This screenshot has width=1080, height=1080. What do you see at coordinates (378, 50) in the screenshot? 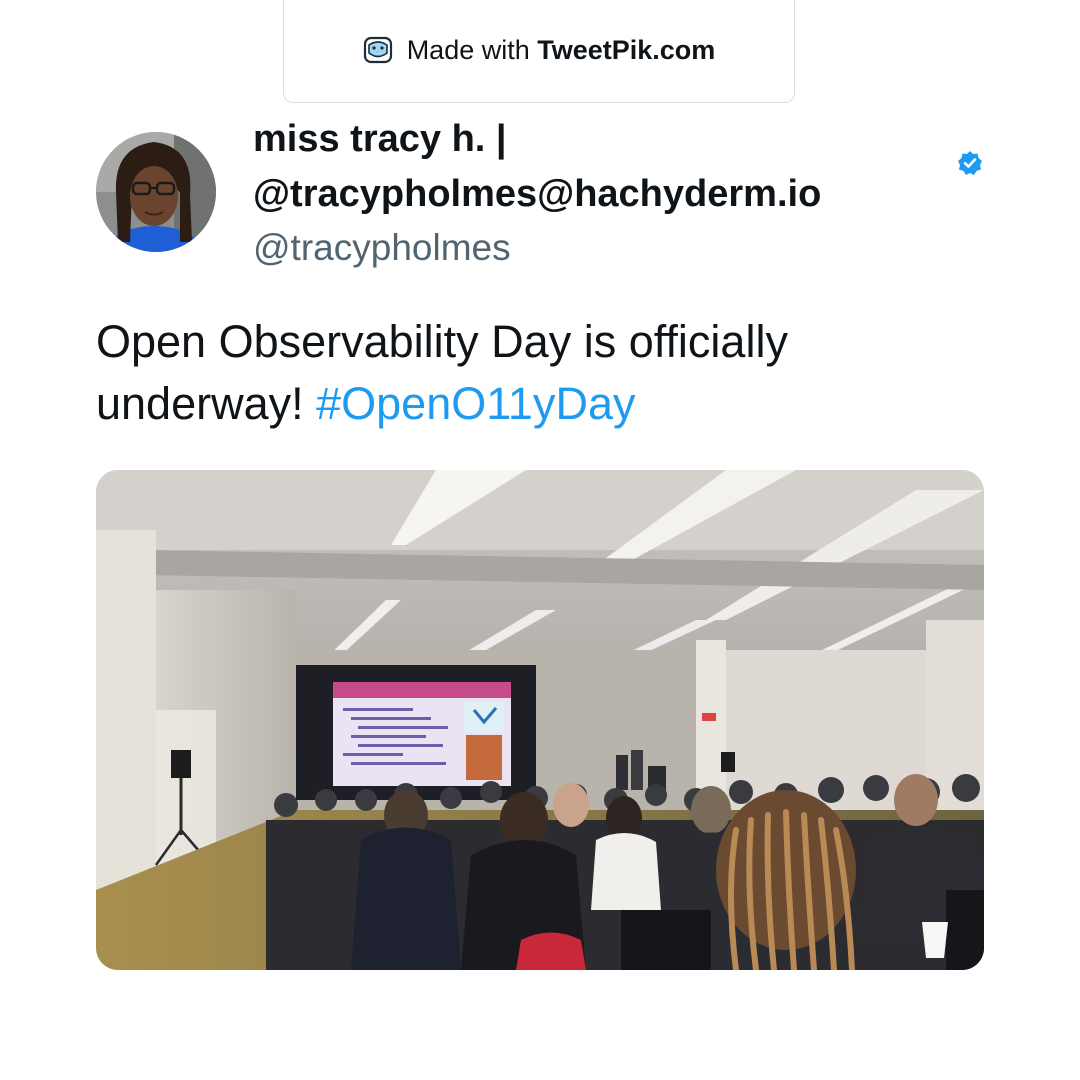
I see `tweetpik-bird-icon` at bounding box center [378, 50].